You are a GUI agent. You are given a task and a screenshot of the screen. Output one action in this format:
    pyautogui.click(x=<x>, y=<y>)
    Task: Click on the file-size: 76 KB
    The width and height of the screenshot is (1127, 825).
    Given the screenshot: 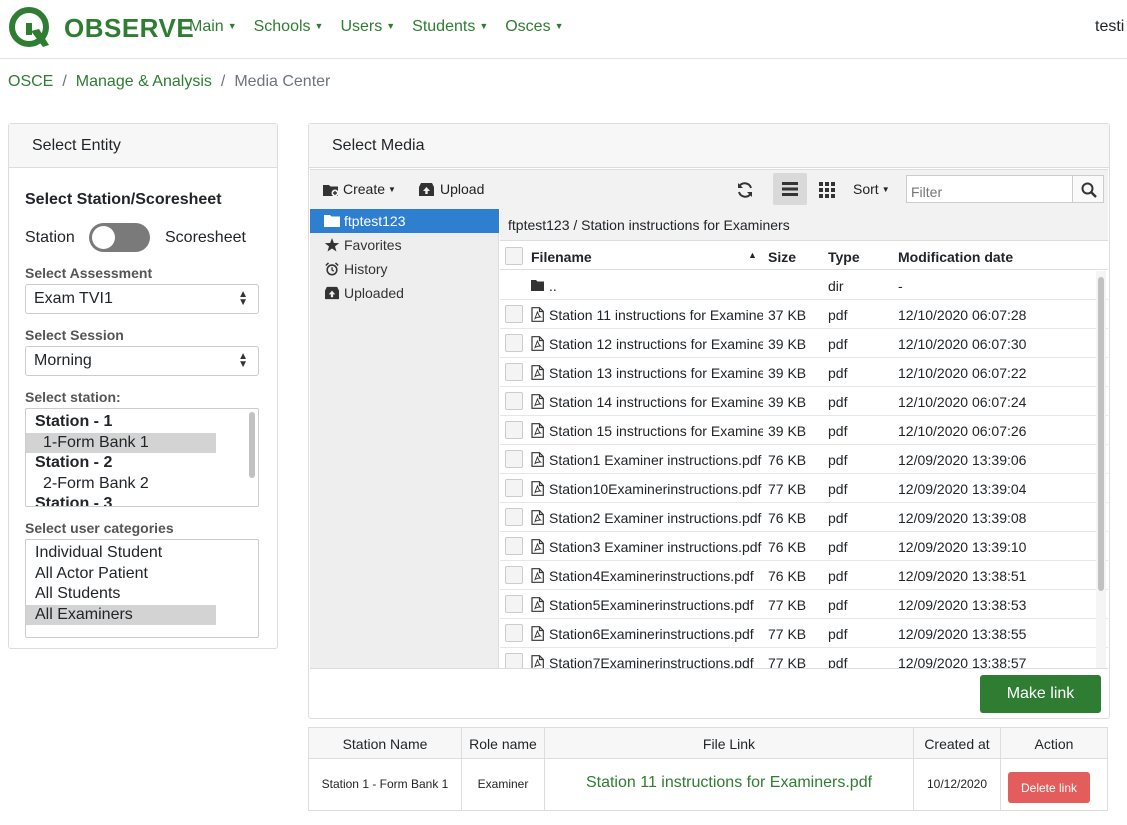 What is the action you would take?
    pyautogui.click(x=787, y=518)
    